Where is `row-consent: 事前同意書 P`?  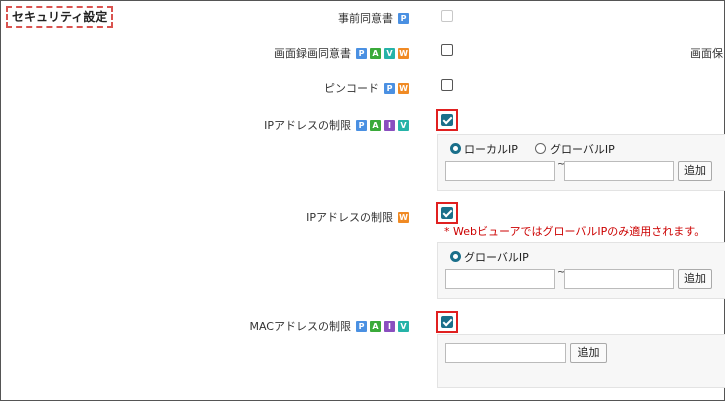 row-consent: 事前同意書 P is located at coordinates (373, 18).